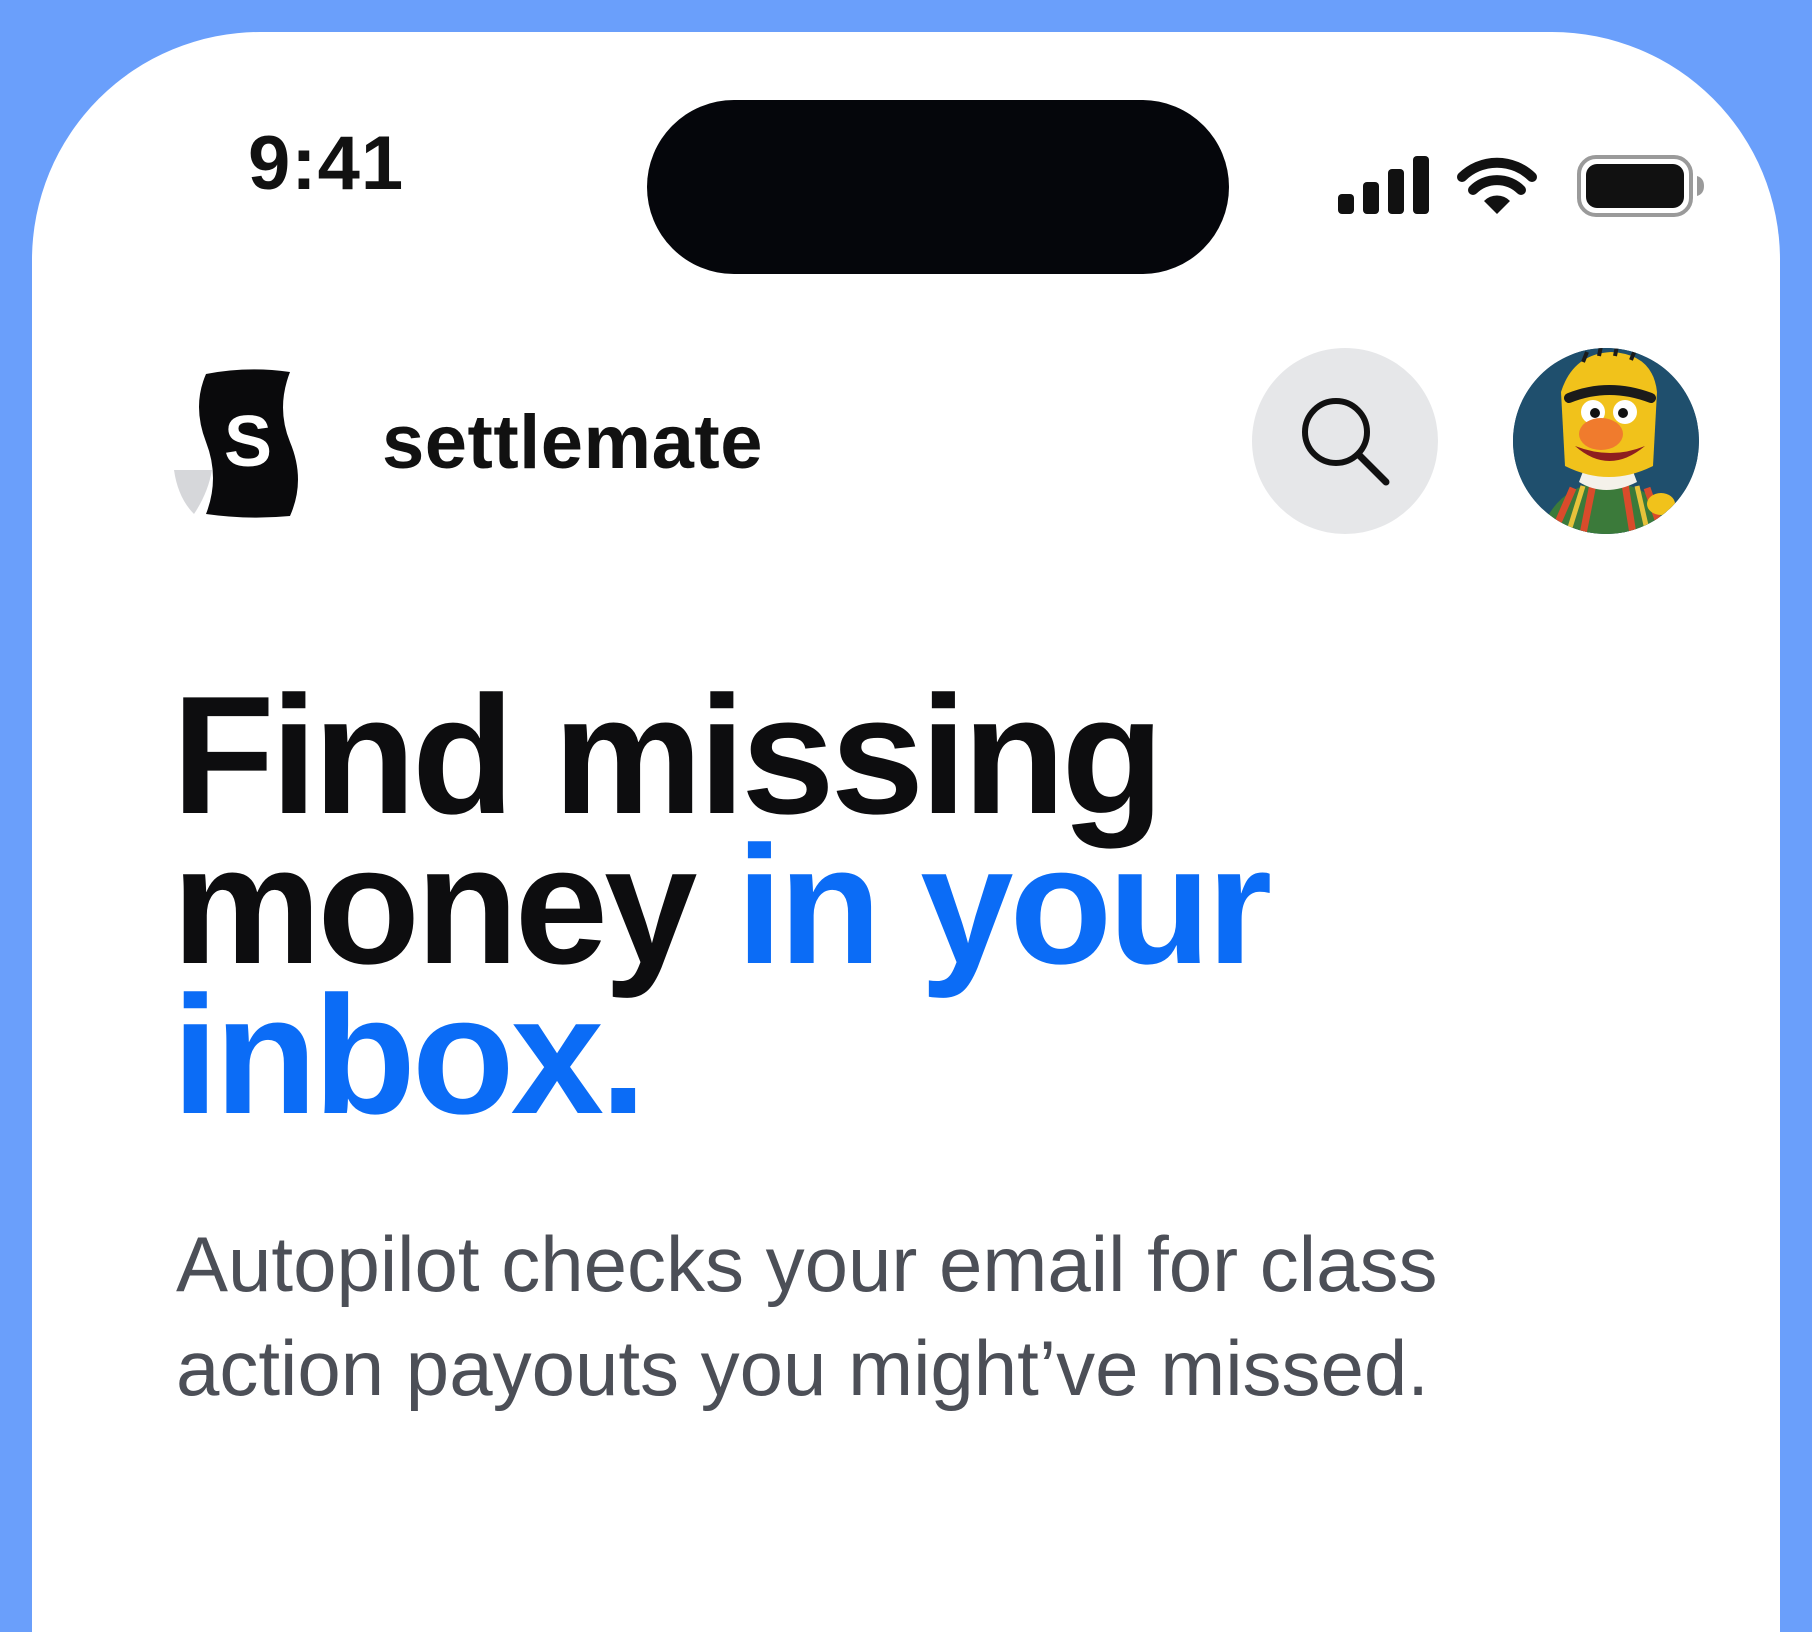 Image resolution: width=1812 pixels, height=1632 pixels. Describe the element at coordinates (1497, 185) in the screenshot. I see `wifi-icon` at that location.